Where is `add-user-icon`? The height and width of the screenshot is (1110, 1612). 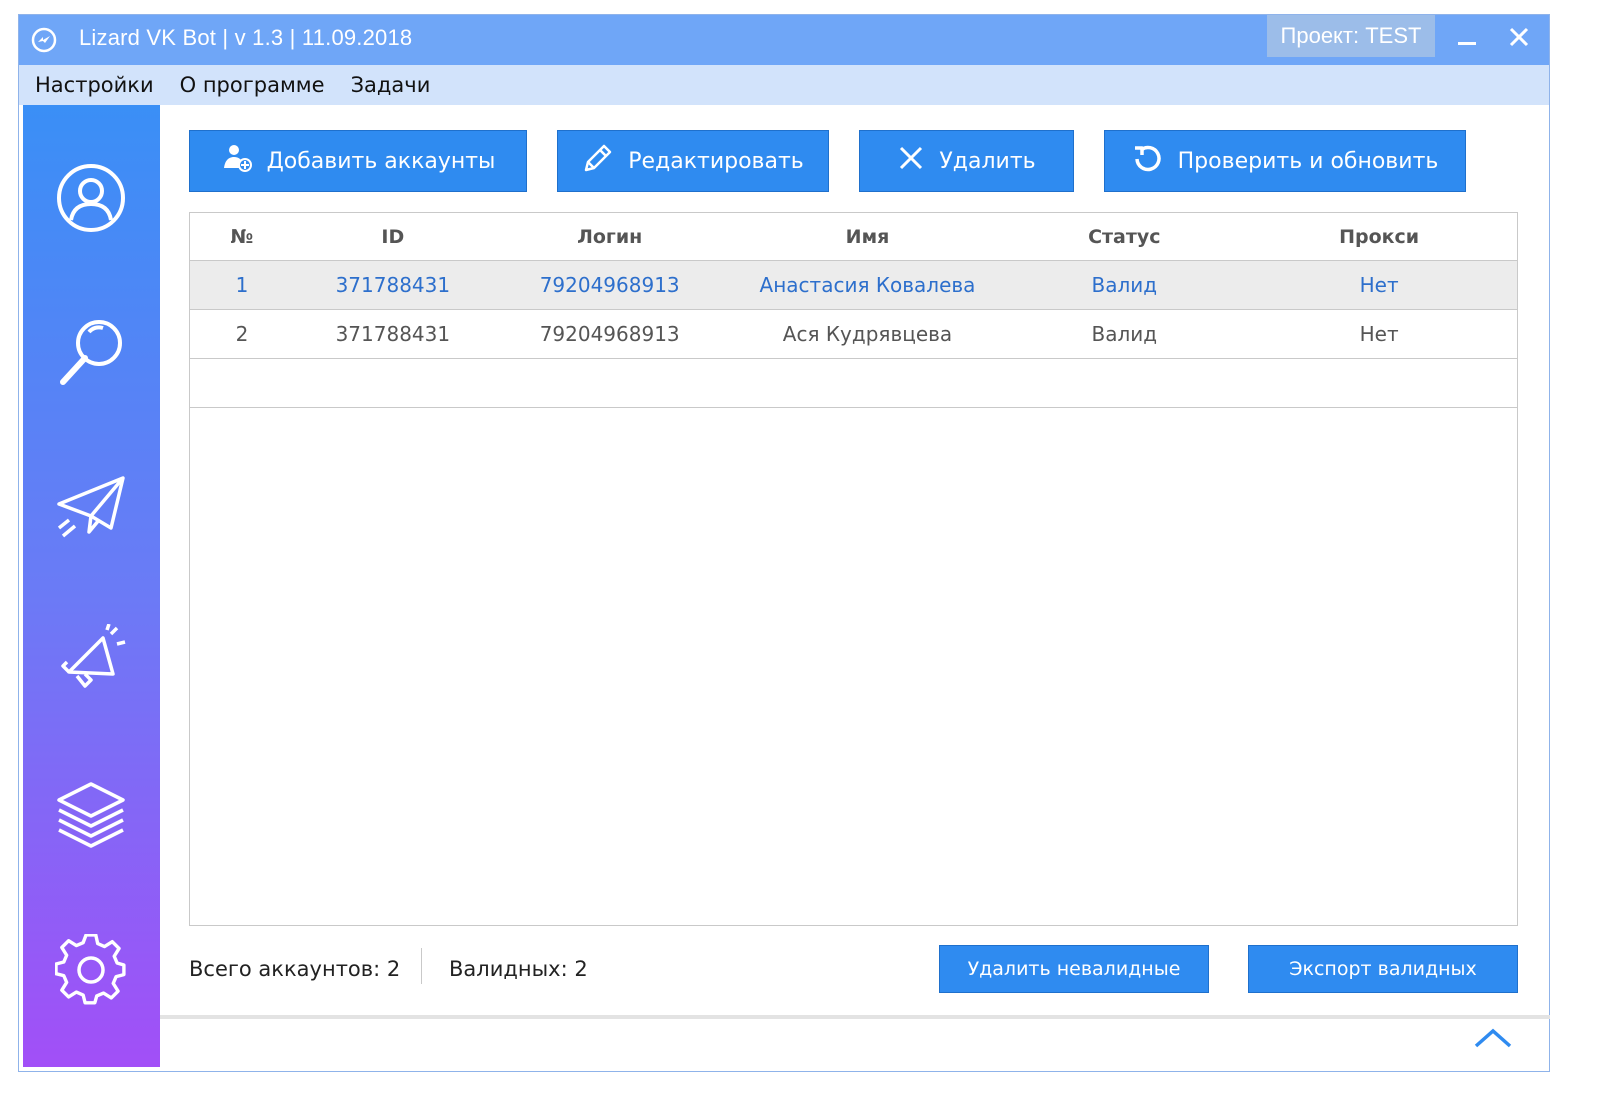
add-user-icon is located at coordinates (237, 161).